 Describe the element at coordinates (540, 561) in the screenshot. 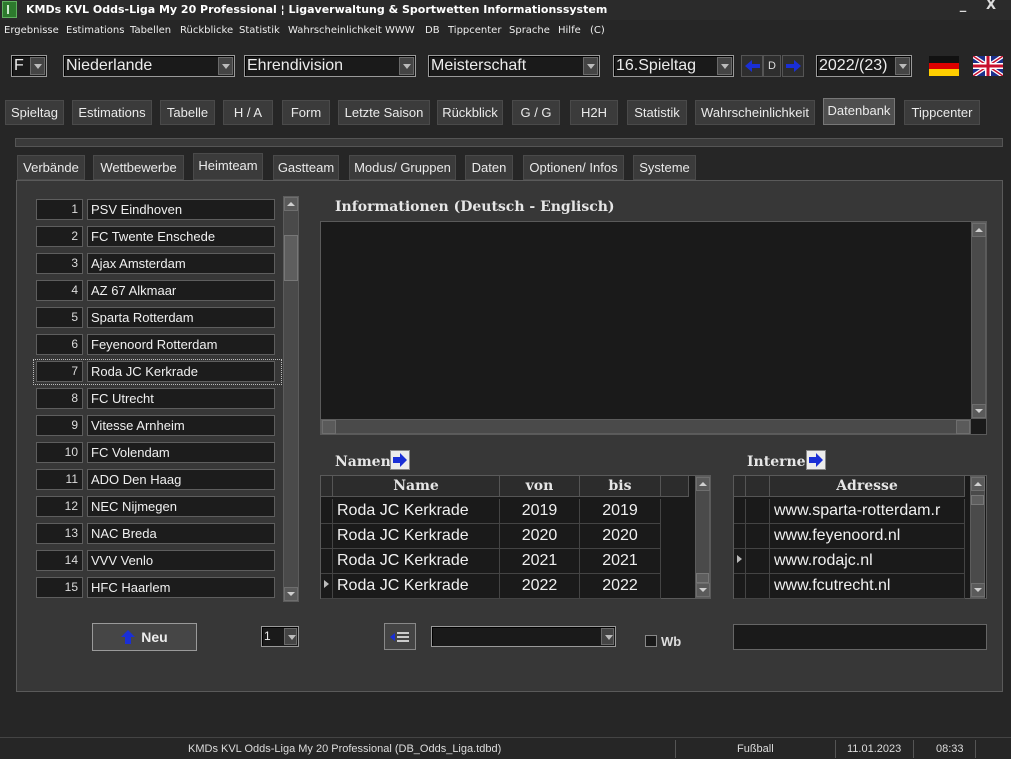

I see `names-cell-von: 2021` at that location.